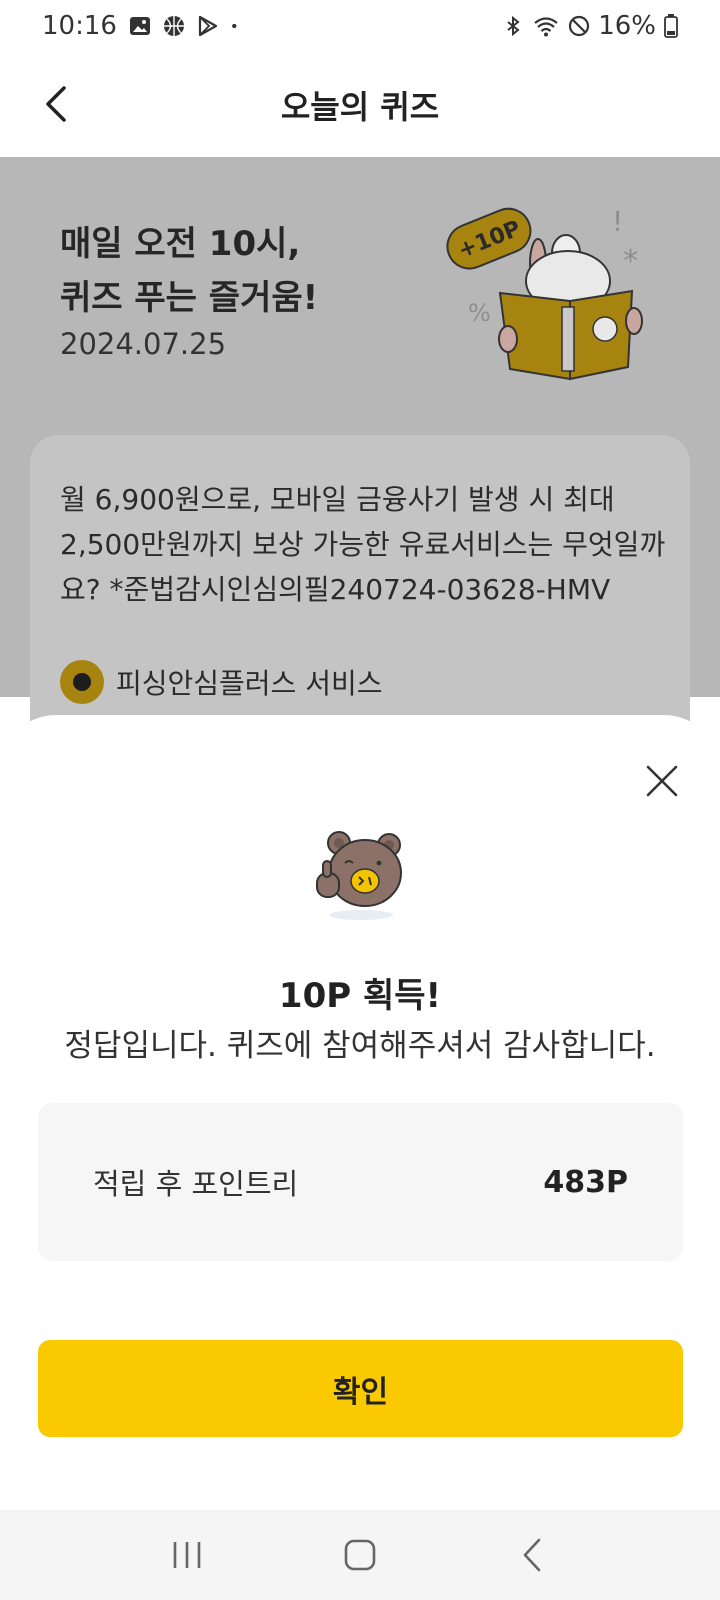 This screenshot has width=720, height=1600. I want to click on points-badge: +10P, so click(489, 238).